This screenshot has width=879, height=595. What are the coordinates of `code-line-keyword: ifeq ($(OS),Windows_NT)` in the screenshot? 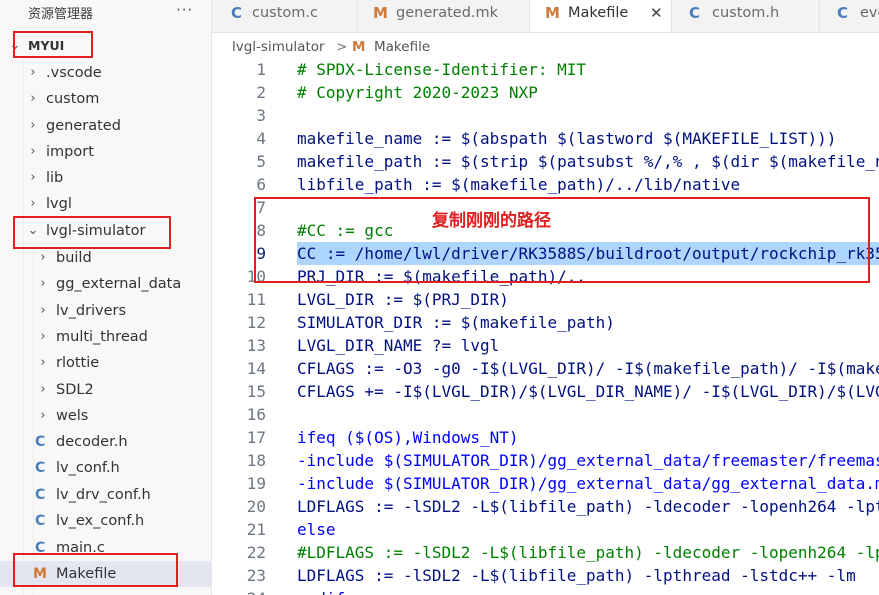 It's located at (408, 437).